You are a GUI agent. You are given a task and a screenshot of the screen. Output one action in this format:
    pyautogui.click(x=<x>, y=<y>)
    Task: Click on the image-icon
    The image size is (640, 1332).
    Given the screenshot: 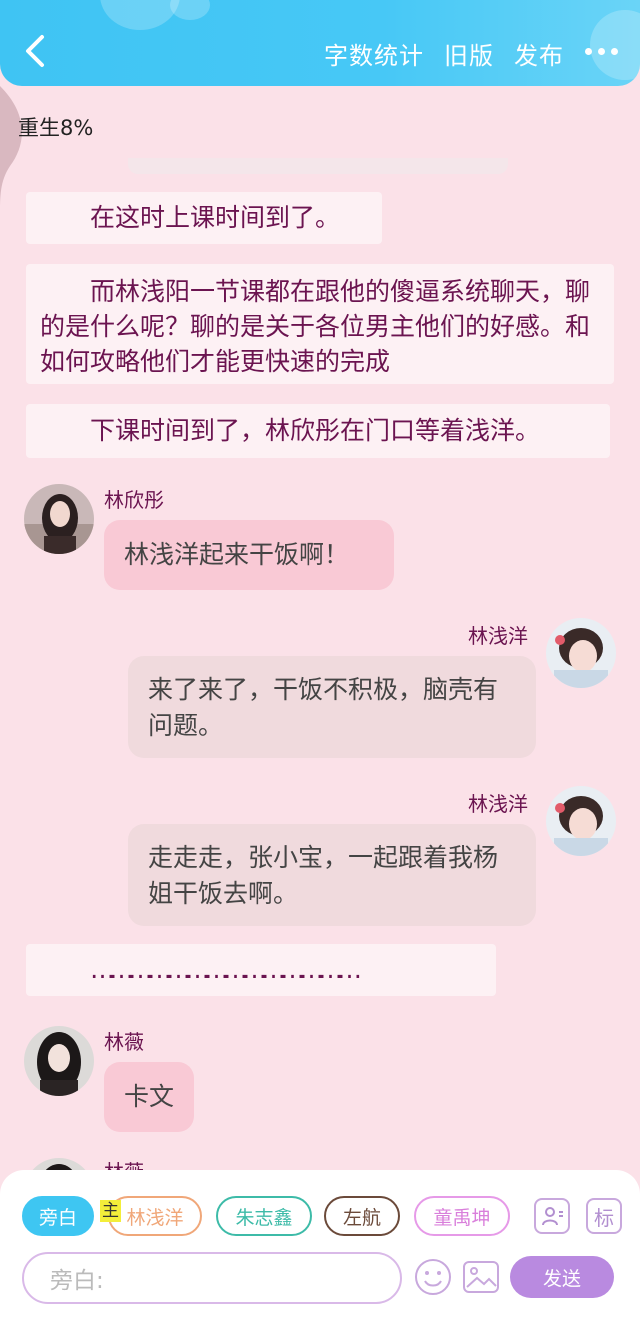 What is the action you would take?
    pyautogui.click(x=481, y=1277)
    